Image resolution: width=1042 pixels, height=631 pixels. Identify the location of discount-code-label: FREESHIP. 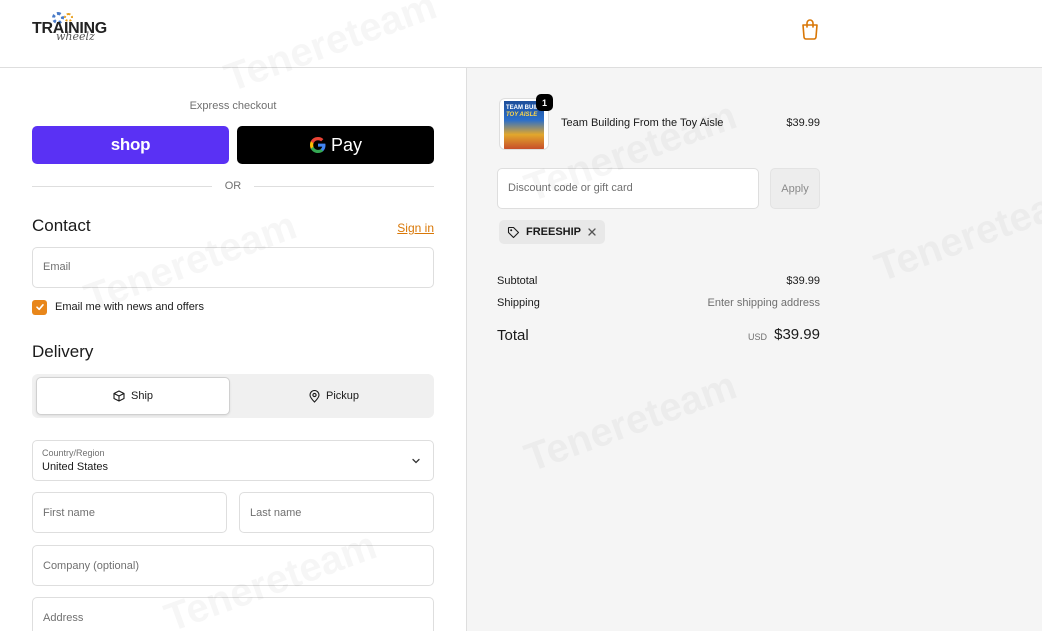
(554, 232).